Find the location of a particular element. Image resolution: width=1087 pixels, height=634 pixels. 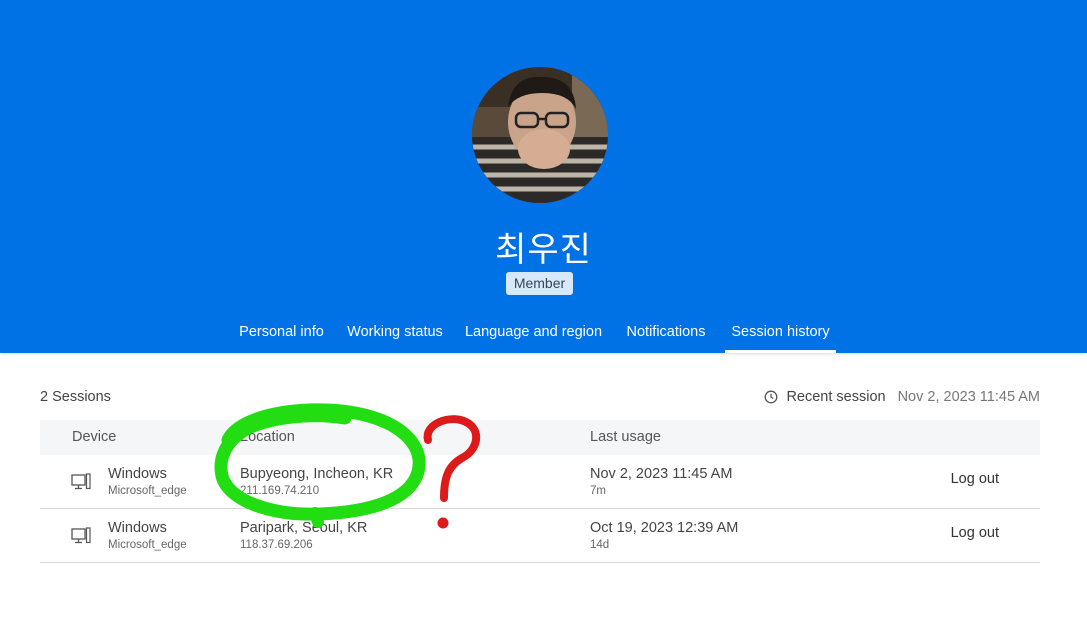

column-device: Device is located at coordinates (94, 437).